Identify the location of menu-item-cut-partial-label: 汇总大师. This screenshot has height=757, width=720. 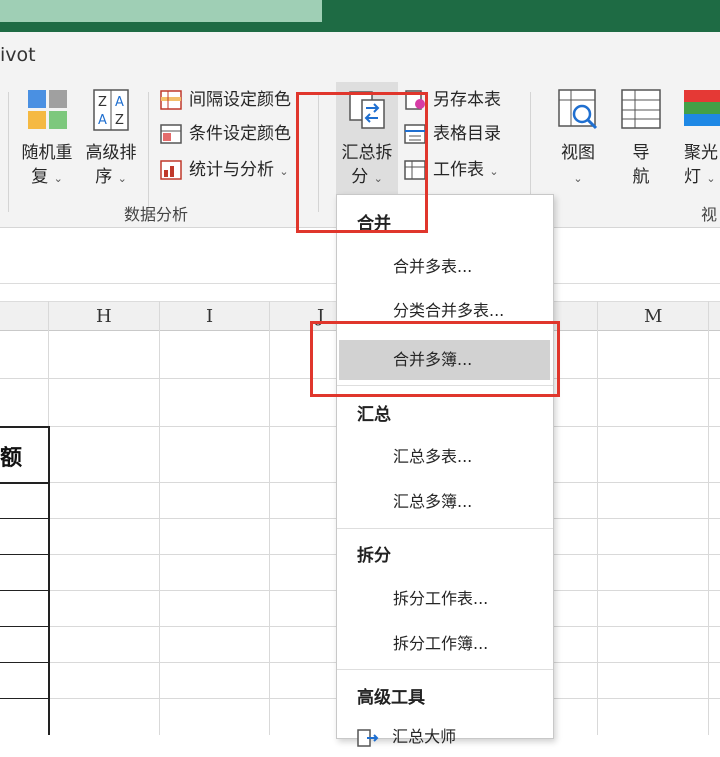
(424, 736).